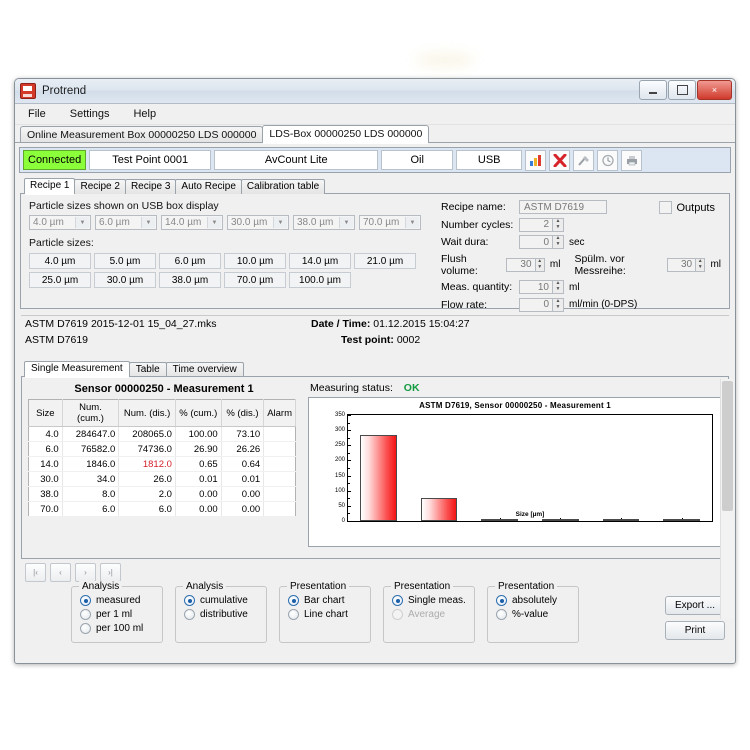  I want to click on tab-lds-box: LDS-Box 00000250 LDS 000000, so click(346, 134).